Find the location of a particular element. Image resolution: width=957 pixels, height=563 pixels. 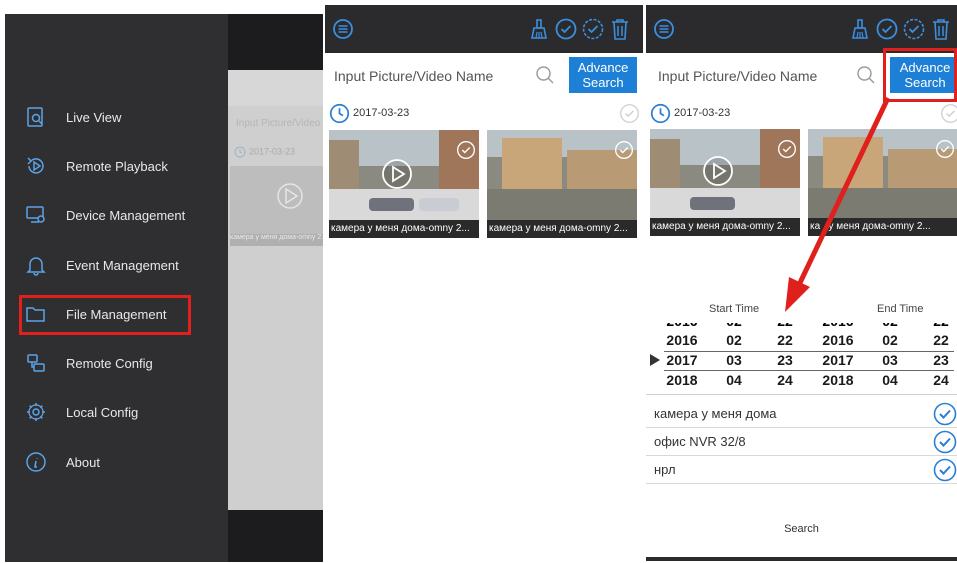

end-day-next: 24 is located at coordinates (940, 380).